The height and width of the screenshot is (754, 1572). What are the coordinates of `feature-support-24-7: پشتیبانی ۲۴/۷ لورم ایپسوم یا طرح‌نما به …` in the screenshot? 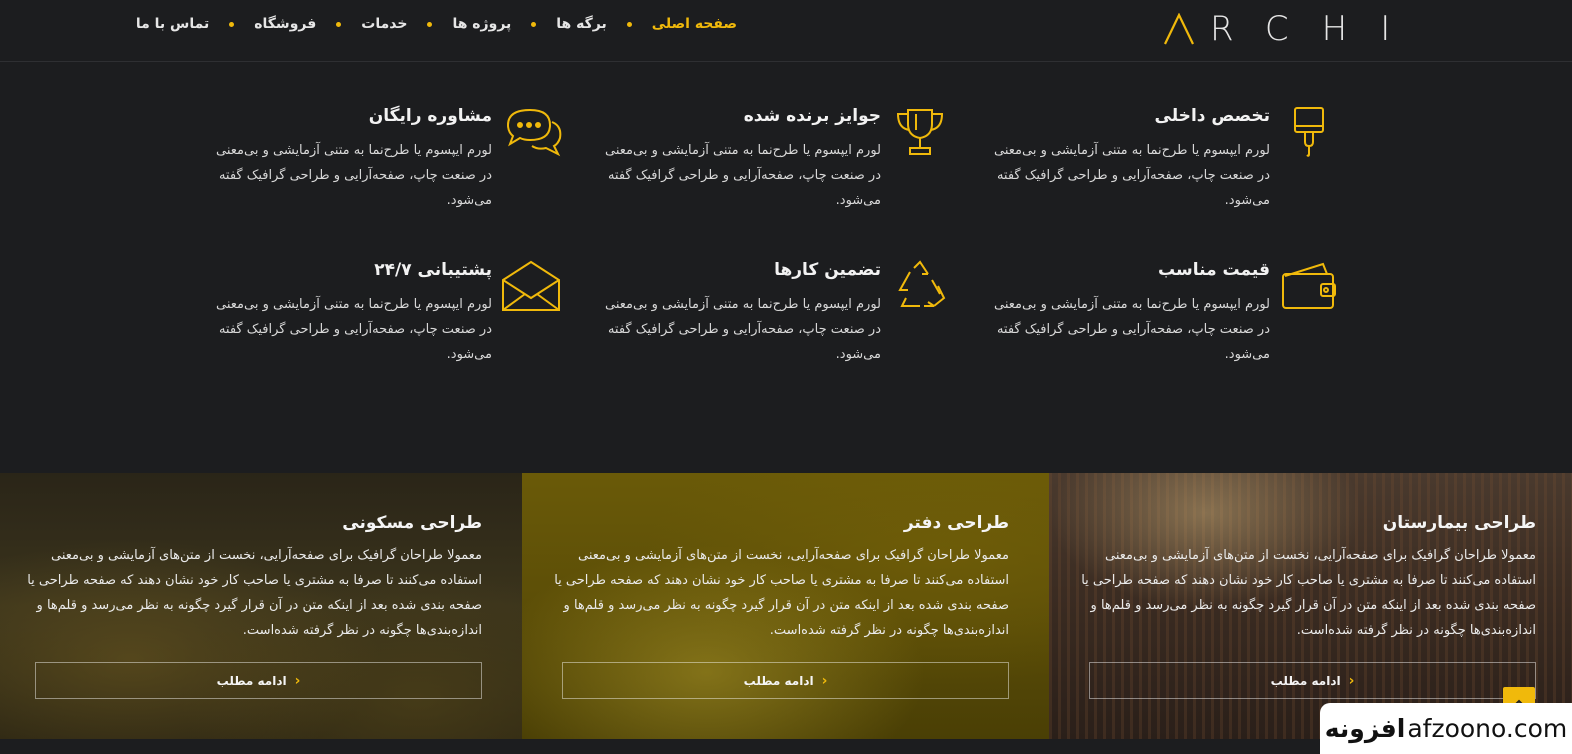 It's located at (384, 318).